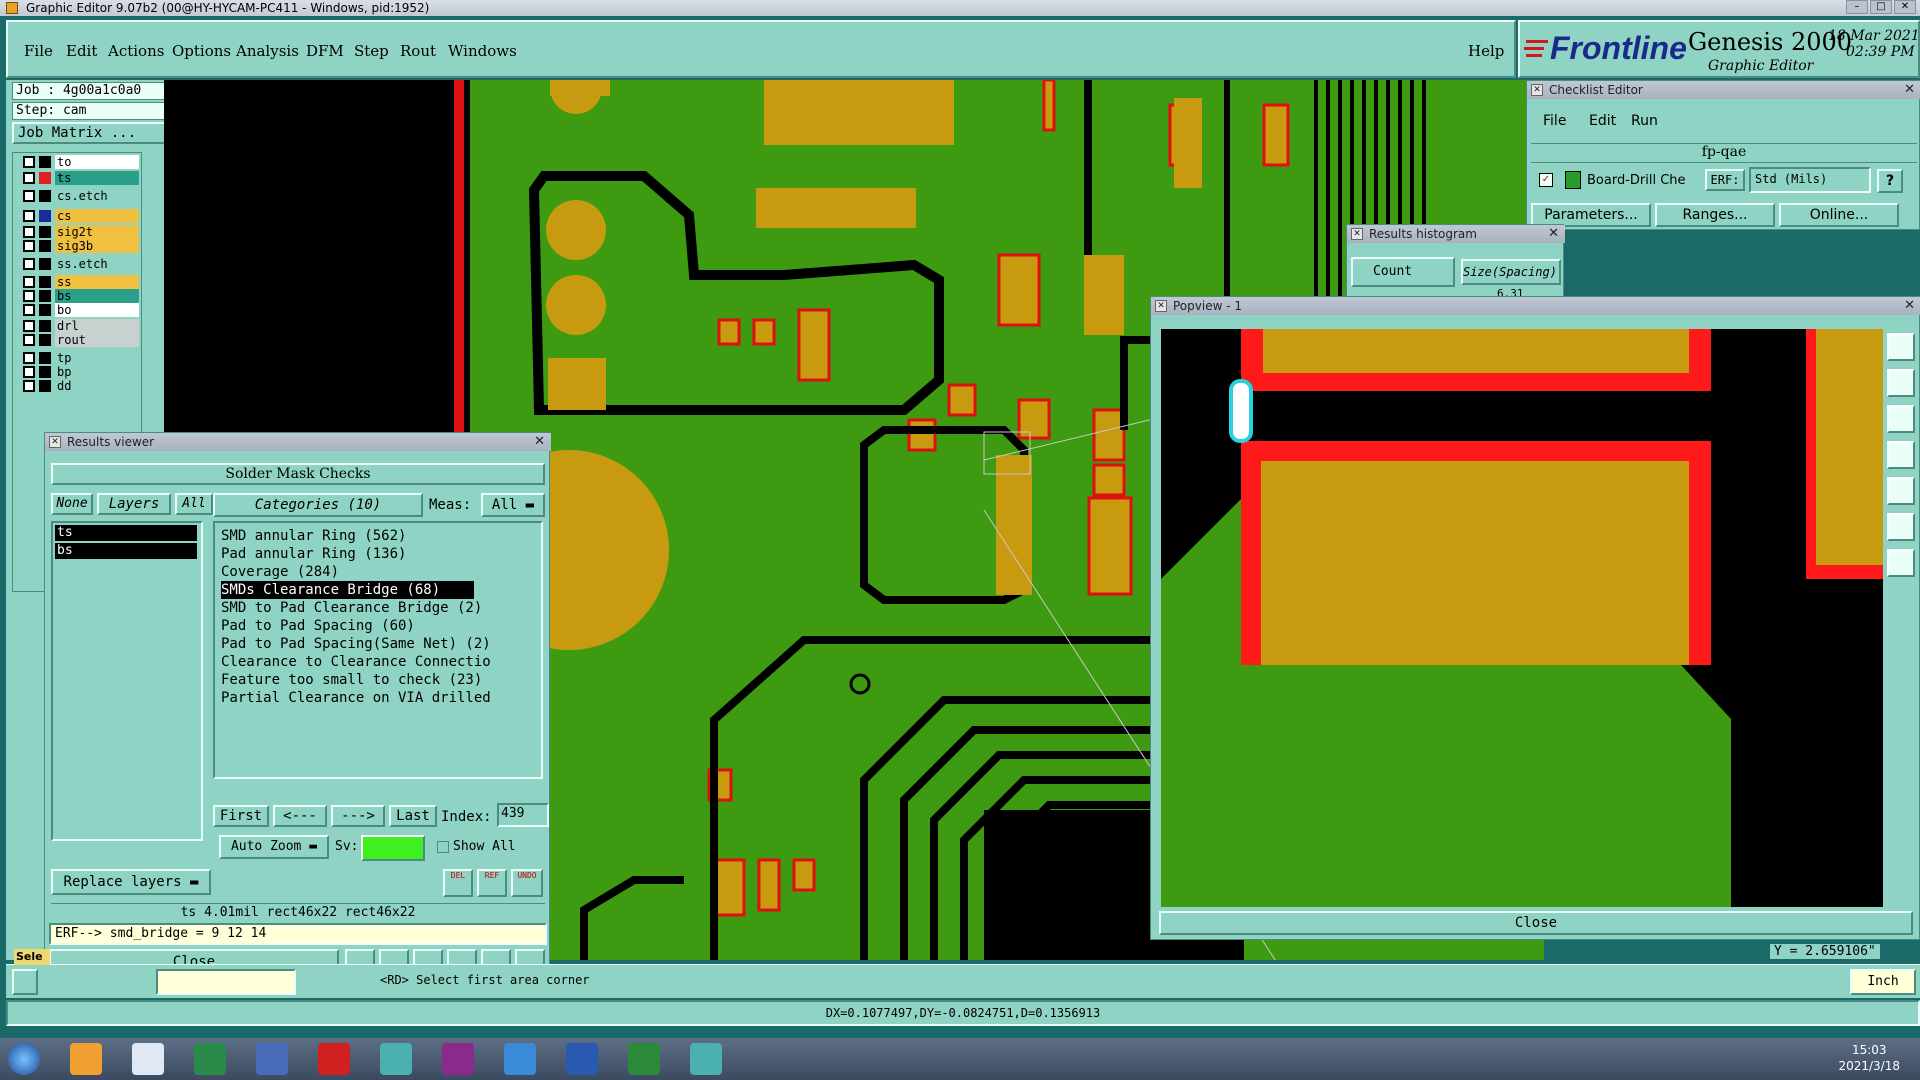  What do you see at coordinates (97, 372) in the screenshot?
I see `layer-name: bp` at bounding box center [97, 372].